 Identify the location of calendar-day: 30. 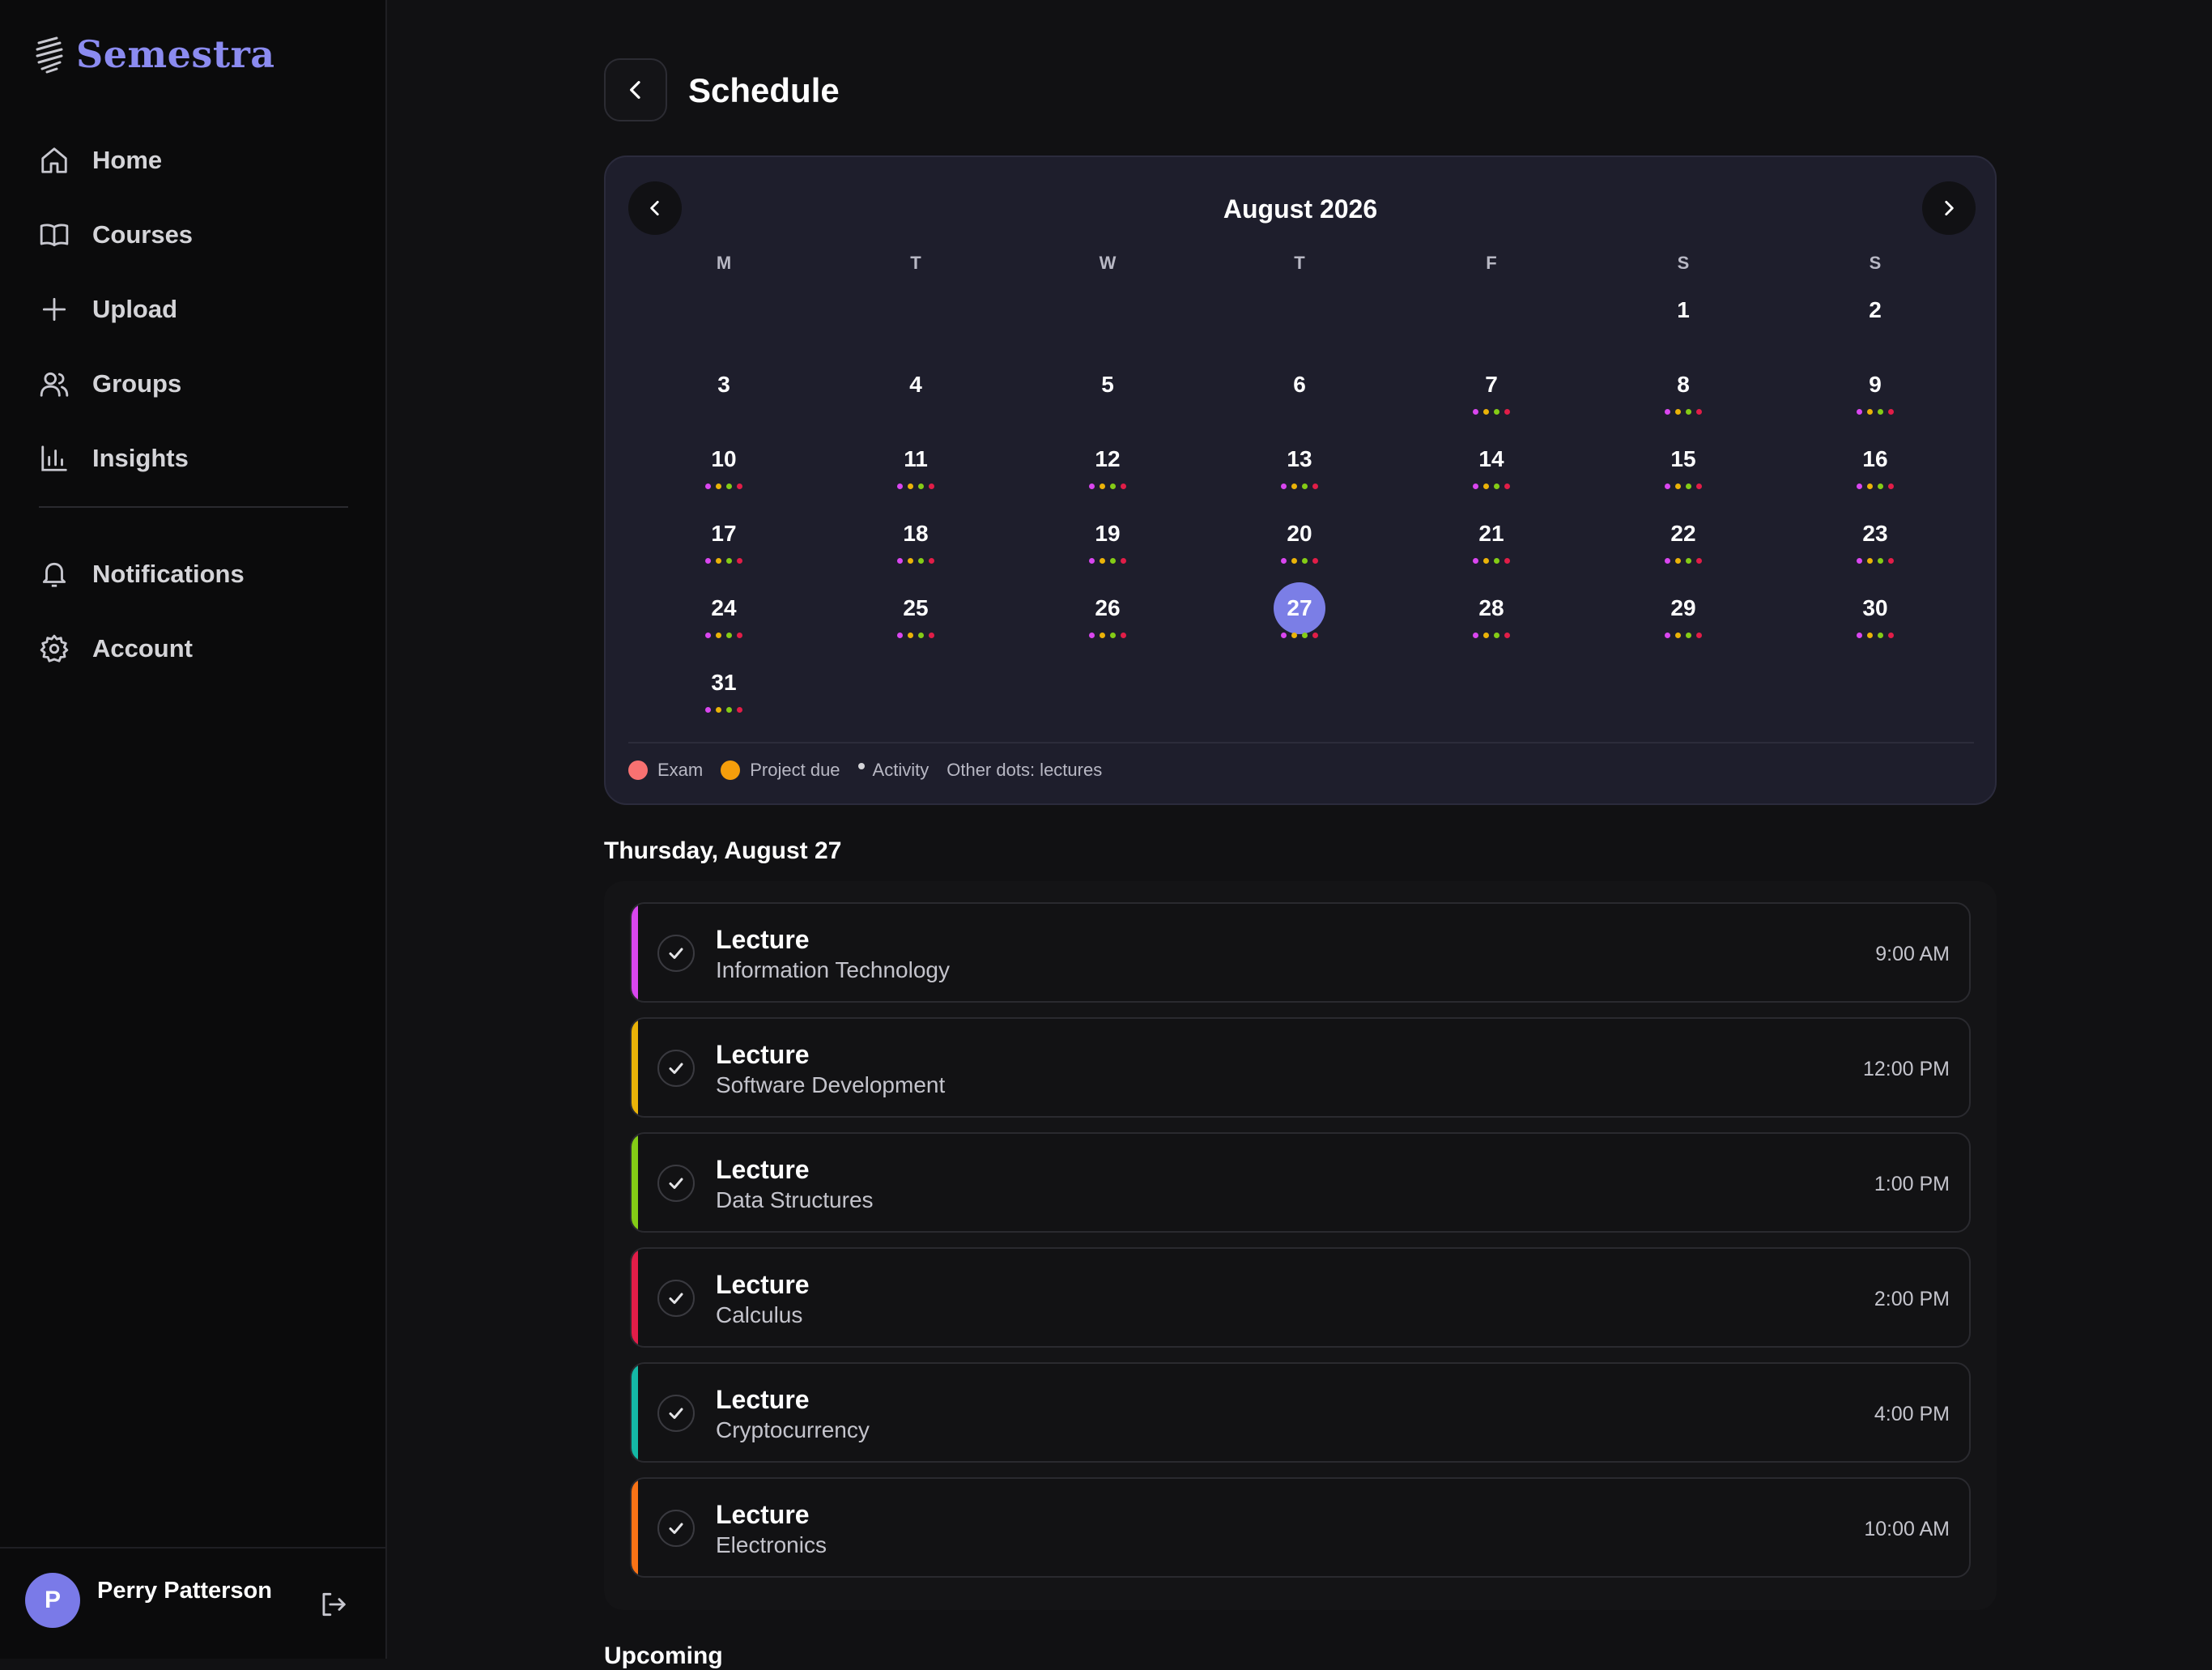
(1876, 614).